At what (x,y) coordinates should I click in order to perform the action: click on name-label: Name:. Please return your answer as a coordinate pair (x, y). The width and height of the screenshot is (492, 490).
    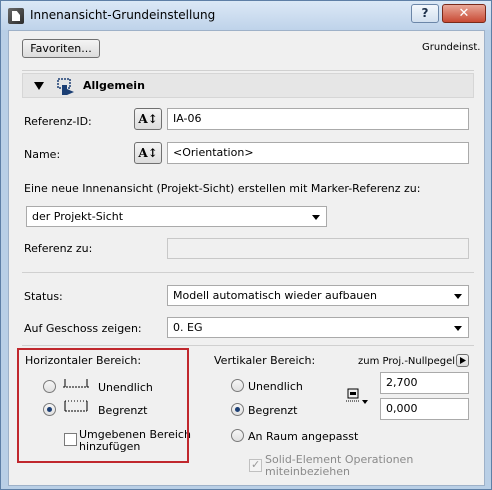
    Looking at the image, I should click on (42, 154).